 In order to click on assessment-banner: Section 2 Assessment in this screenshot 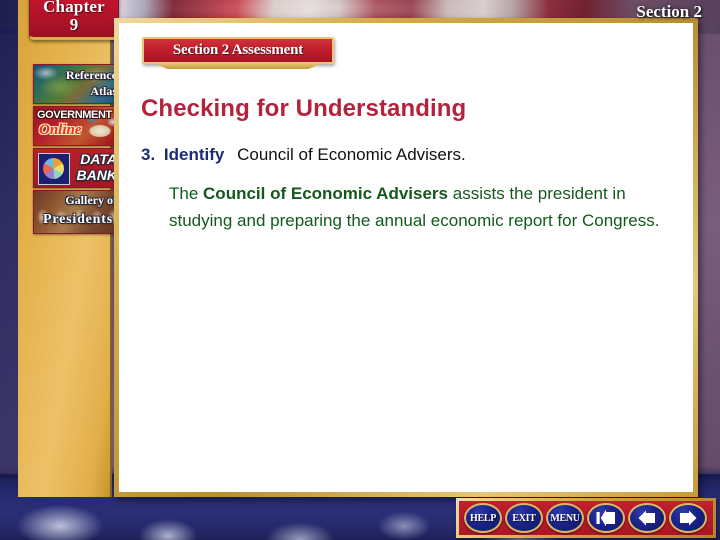, I will do `click(238, 50)`.